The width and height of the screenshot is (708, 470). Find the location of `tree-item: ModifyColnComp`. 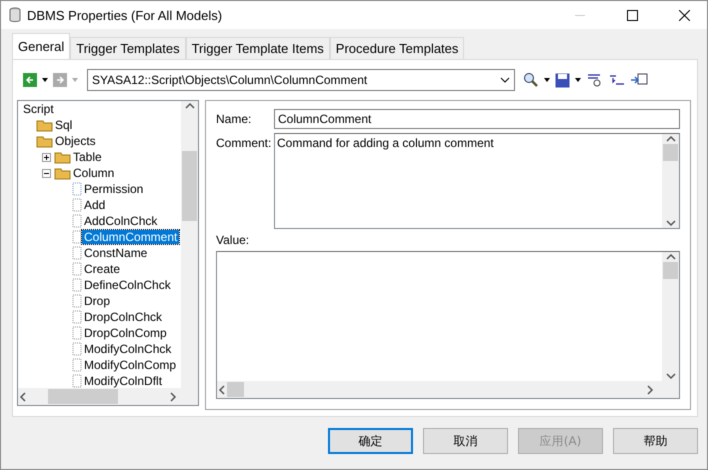

tree-item: ModifyColnComp is located at coordinates (130, 365).